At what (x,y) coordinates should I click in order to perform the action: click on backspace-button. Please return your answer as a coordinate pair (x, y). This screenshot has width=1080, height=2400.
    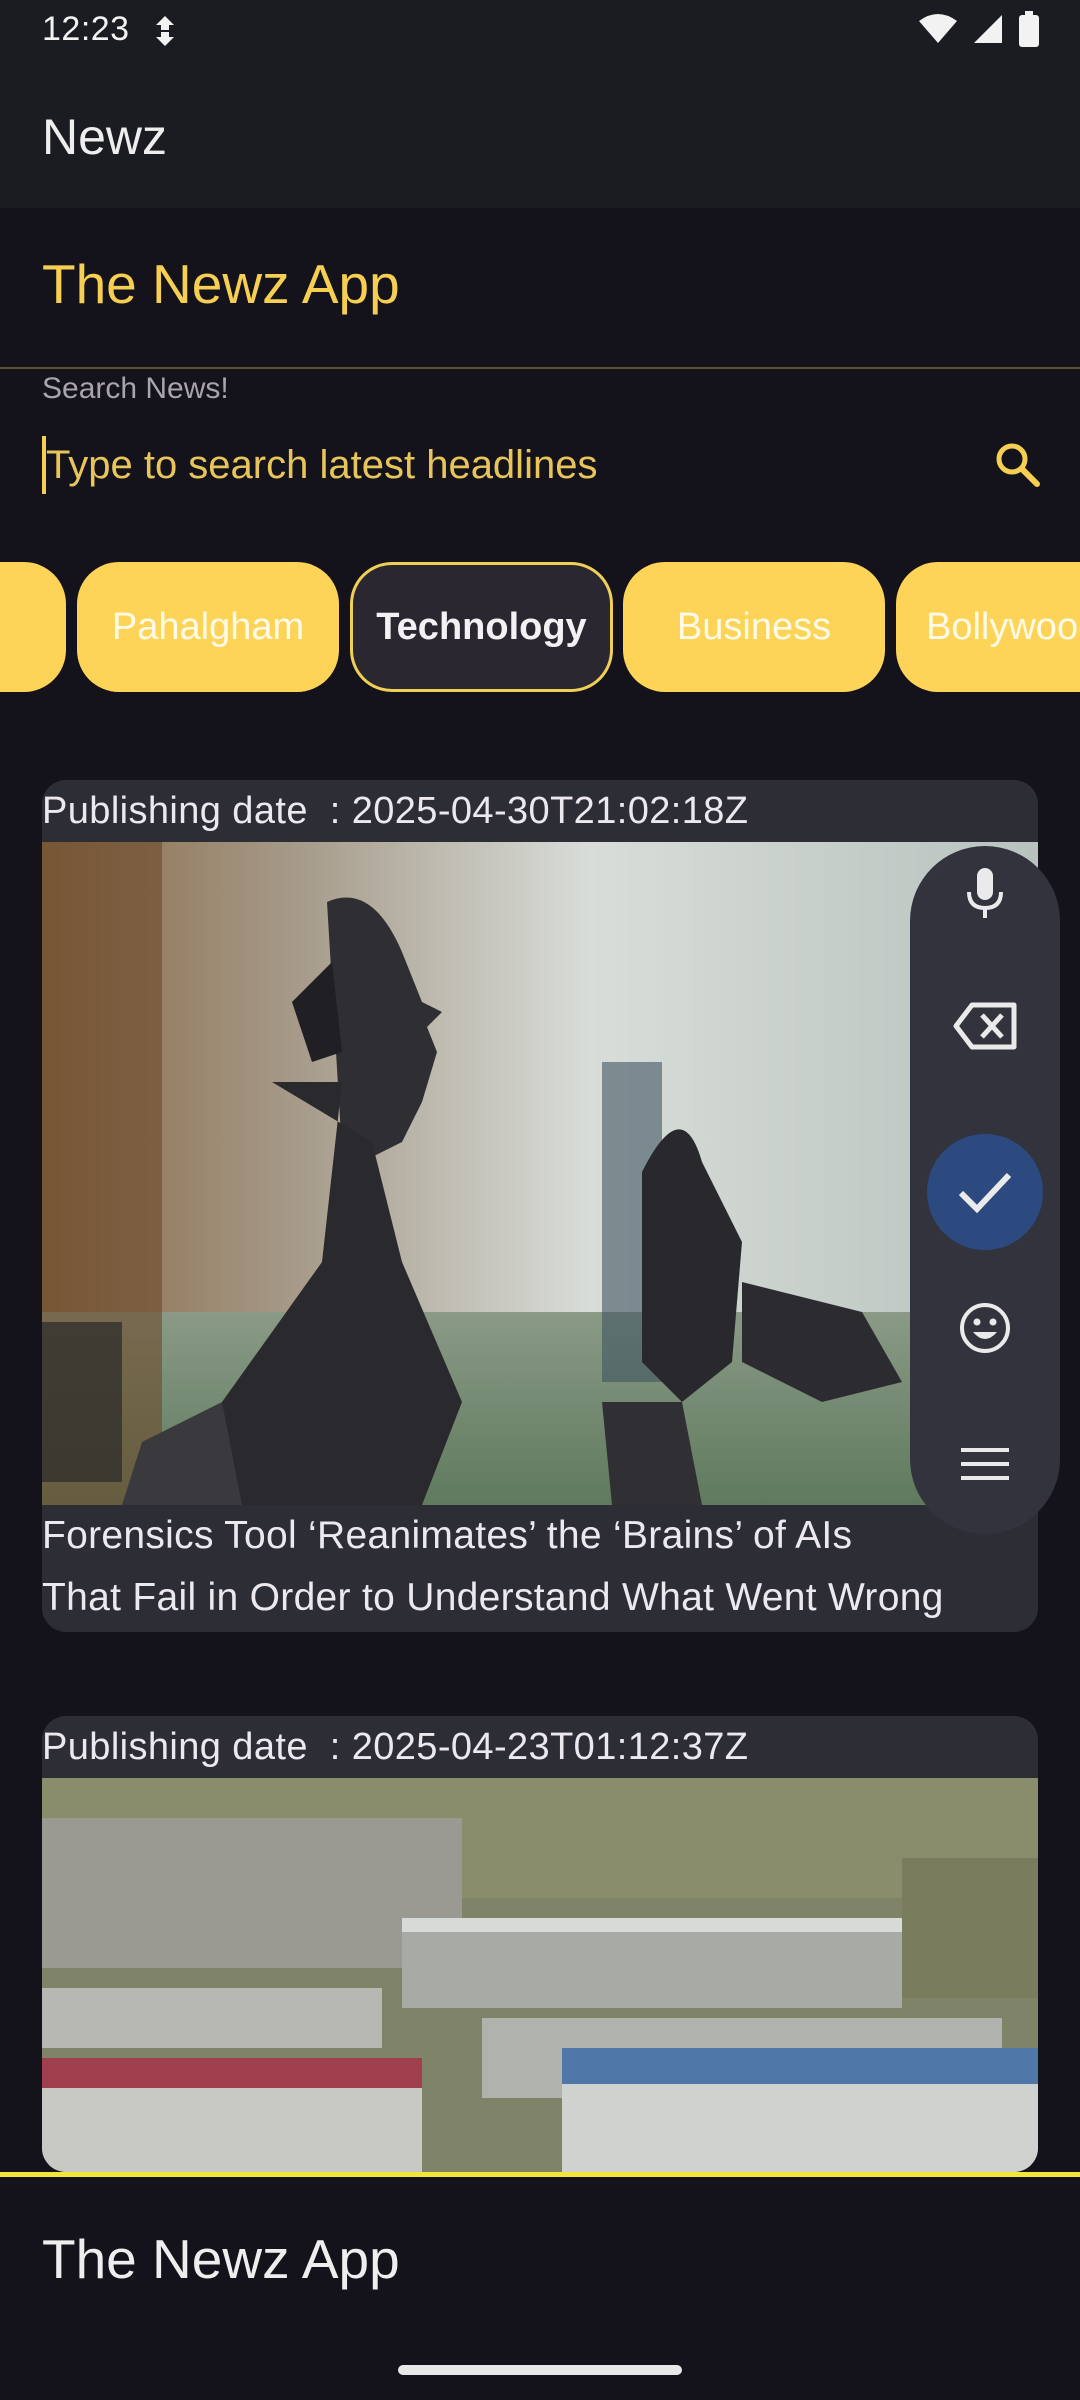
    Looking at the image, I should click on (985, 1026).